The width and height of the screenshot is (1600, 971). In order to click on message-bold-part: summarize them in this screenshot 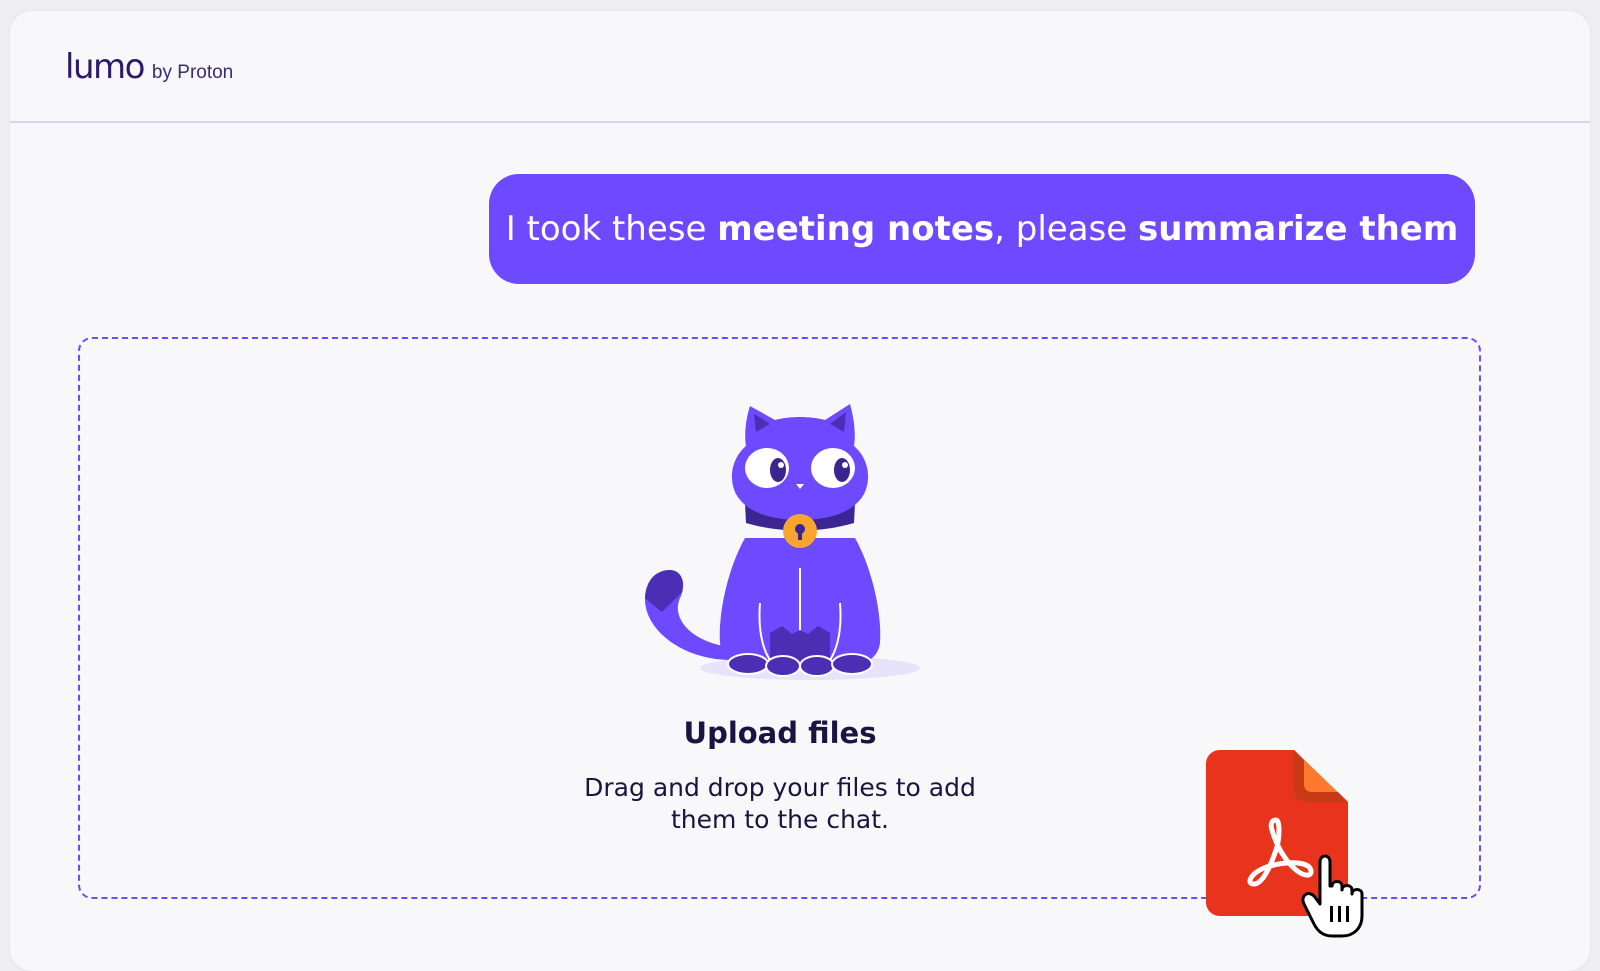, I will do `click(1298, 229)`.